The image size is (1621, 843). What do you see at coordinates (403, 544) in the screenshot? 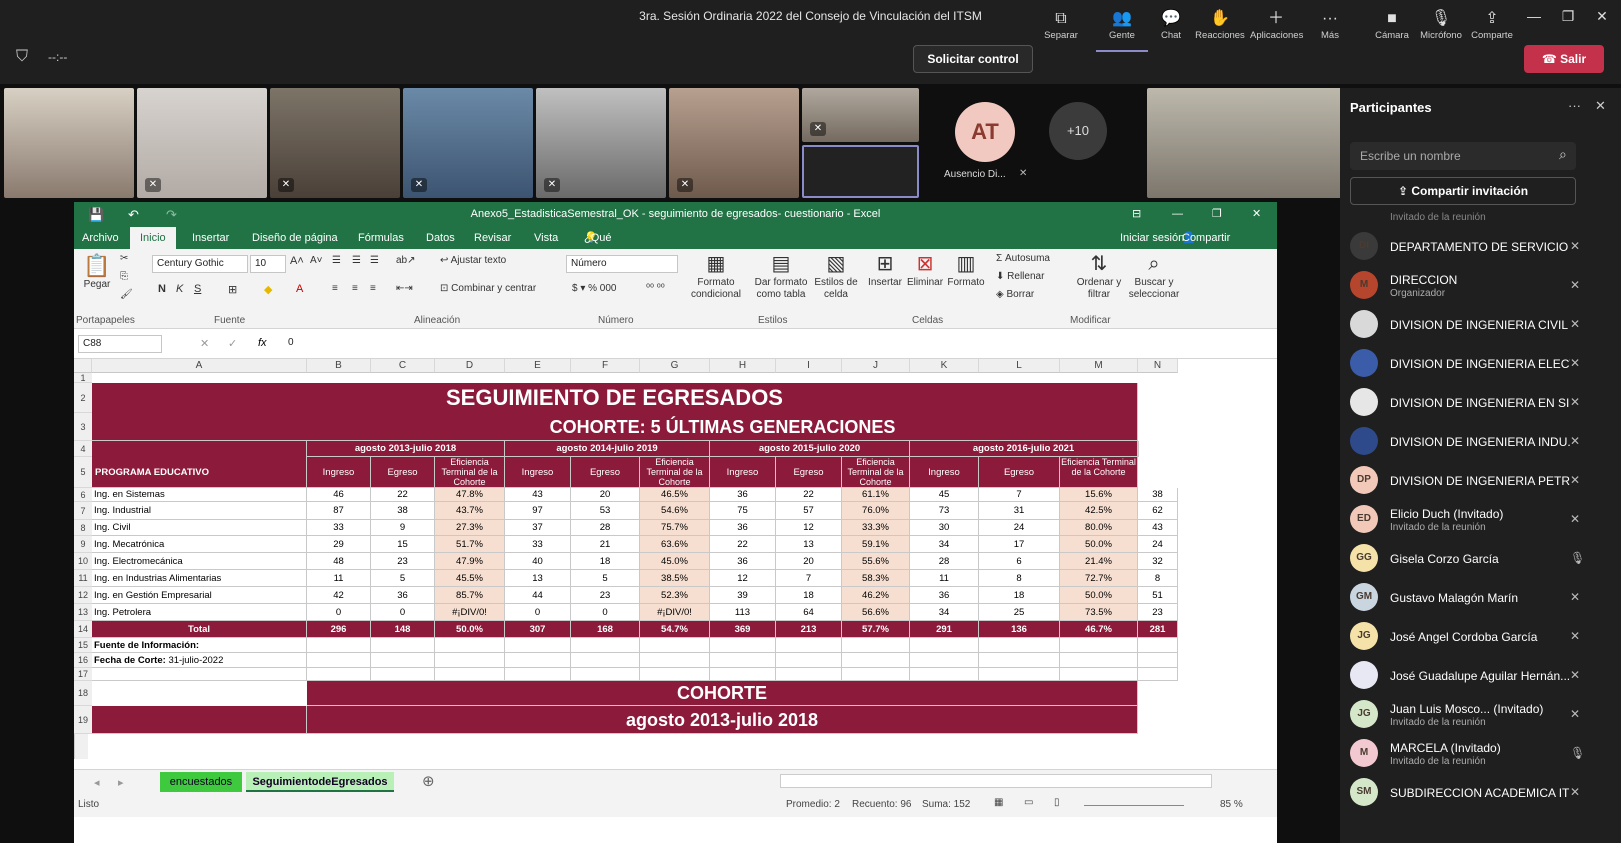
I see `data-cell: 15` at bounding box center [403, 544].